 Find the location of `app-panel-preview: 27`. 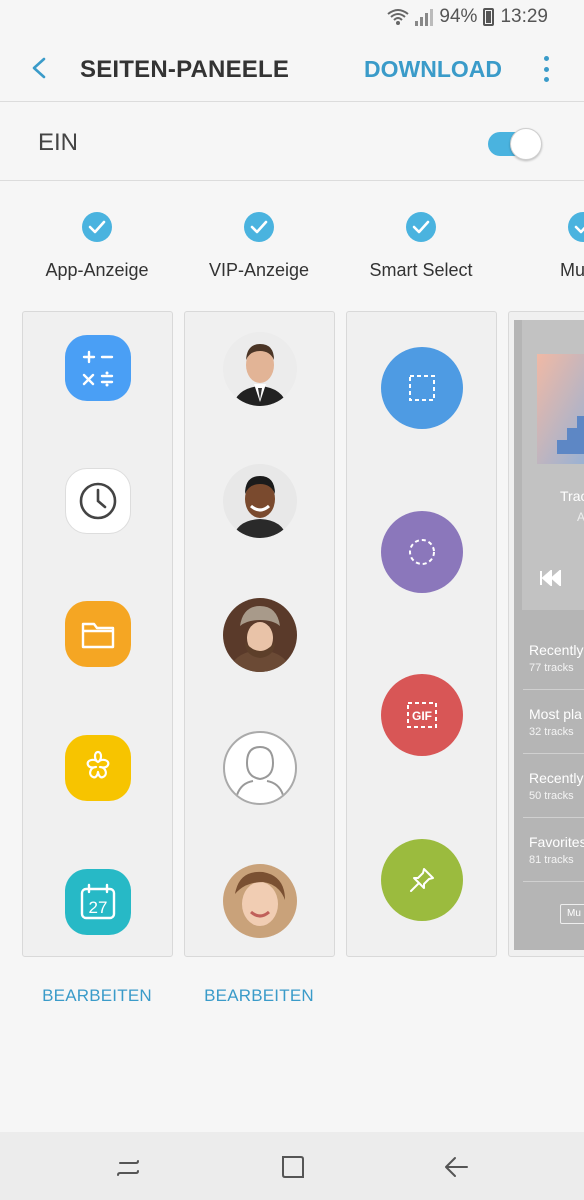

app-panel-preview: 27 is located at coordinates (97, 634).